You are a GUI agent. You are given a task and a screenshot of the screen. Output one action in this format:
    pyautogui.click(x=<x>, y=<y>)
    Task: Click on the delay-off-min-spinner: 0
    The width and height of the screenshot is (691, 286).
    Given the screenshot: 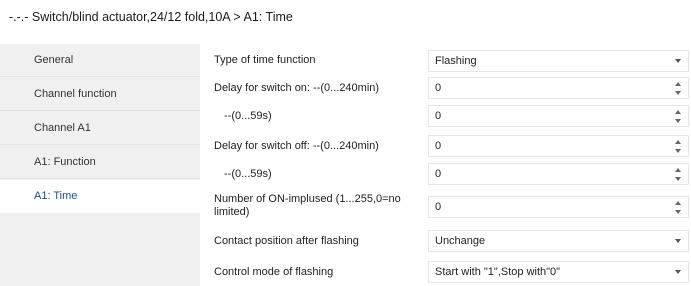 What is the action you would take?
    pyautogui.click(x=558, y=146)
    